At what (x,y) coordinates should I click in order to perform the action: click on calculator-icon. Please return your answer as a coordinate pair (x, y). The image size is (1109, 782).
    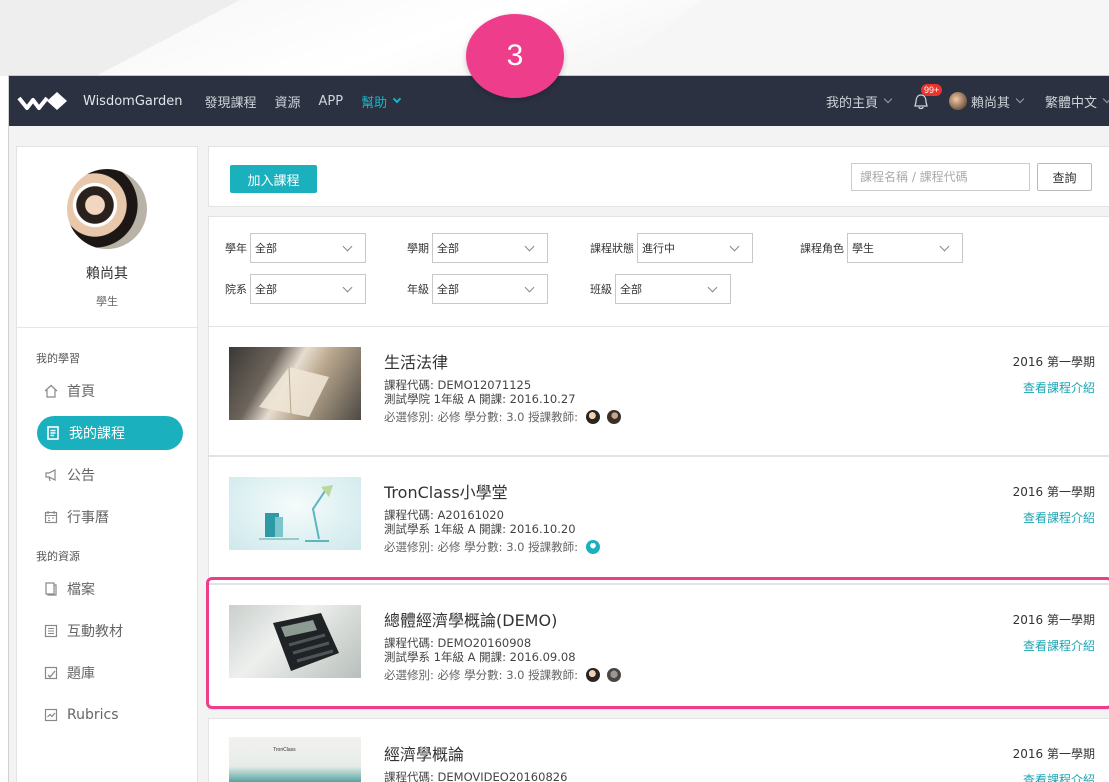
    Looking at the image, I should click on (306, 642).